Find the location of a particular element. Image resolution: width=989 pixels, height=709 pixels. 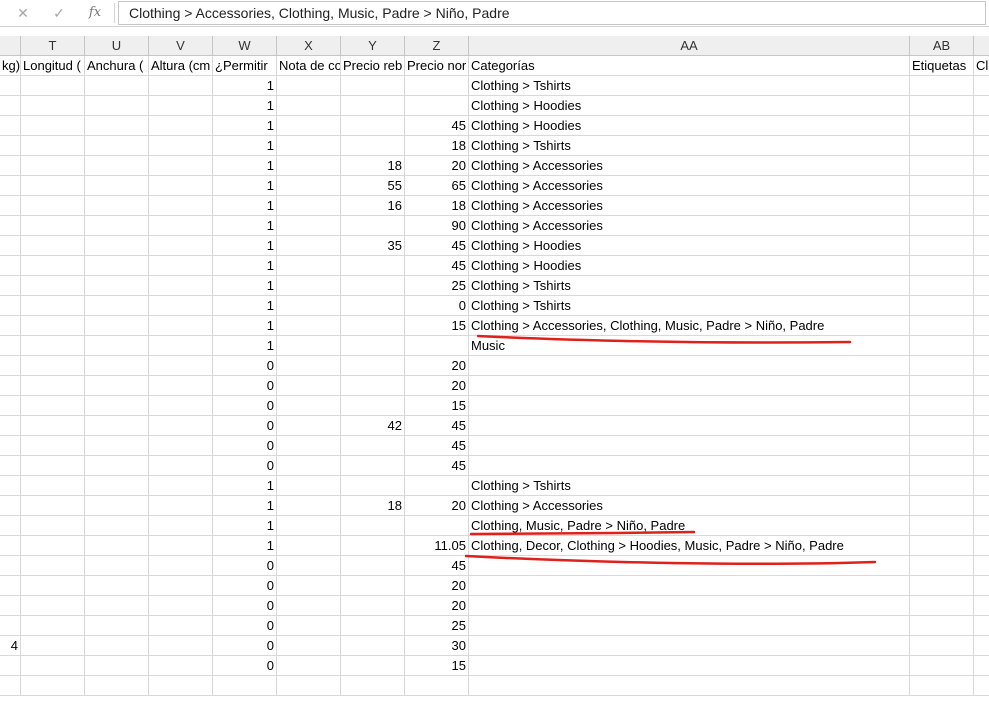

cell-z: 0 is located at coordinates (437, 306).